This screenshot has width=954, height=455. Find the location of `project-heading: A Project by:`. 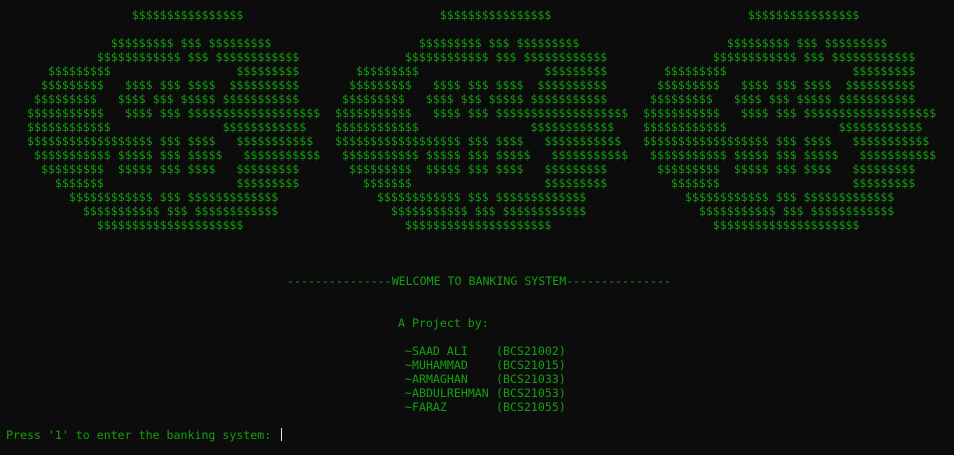

project-heading: A Project by: is located at coordinates (443, 323).